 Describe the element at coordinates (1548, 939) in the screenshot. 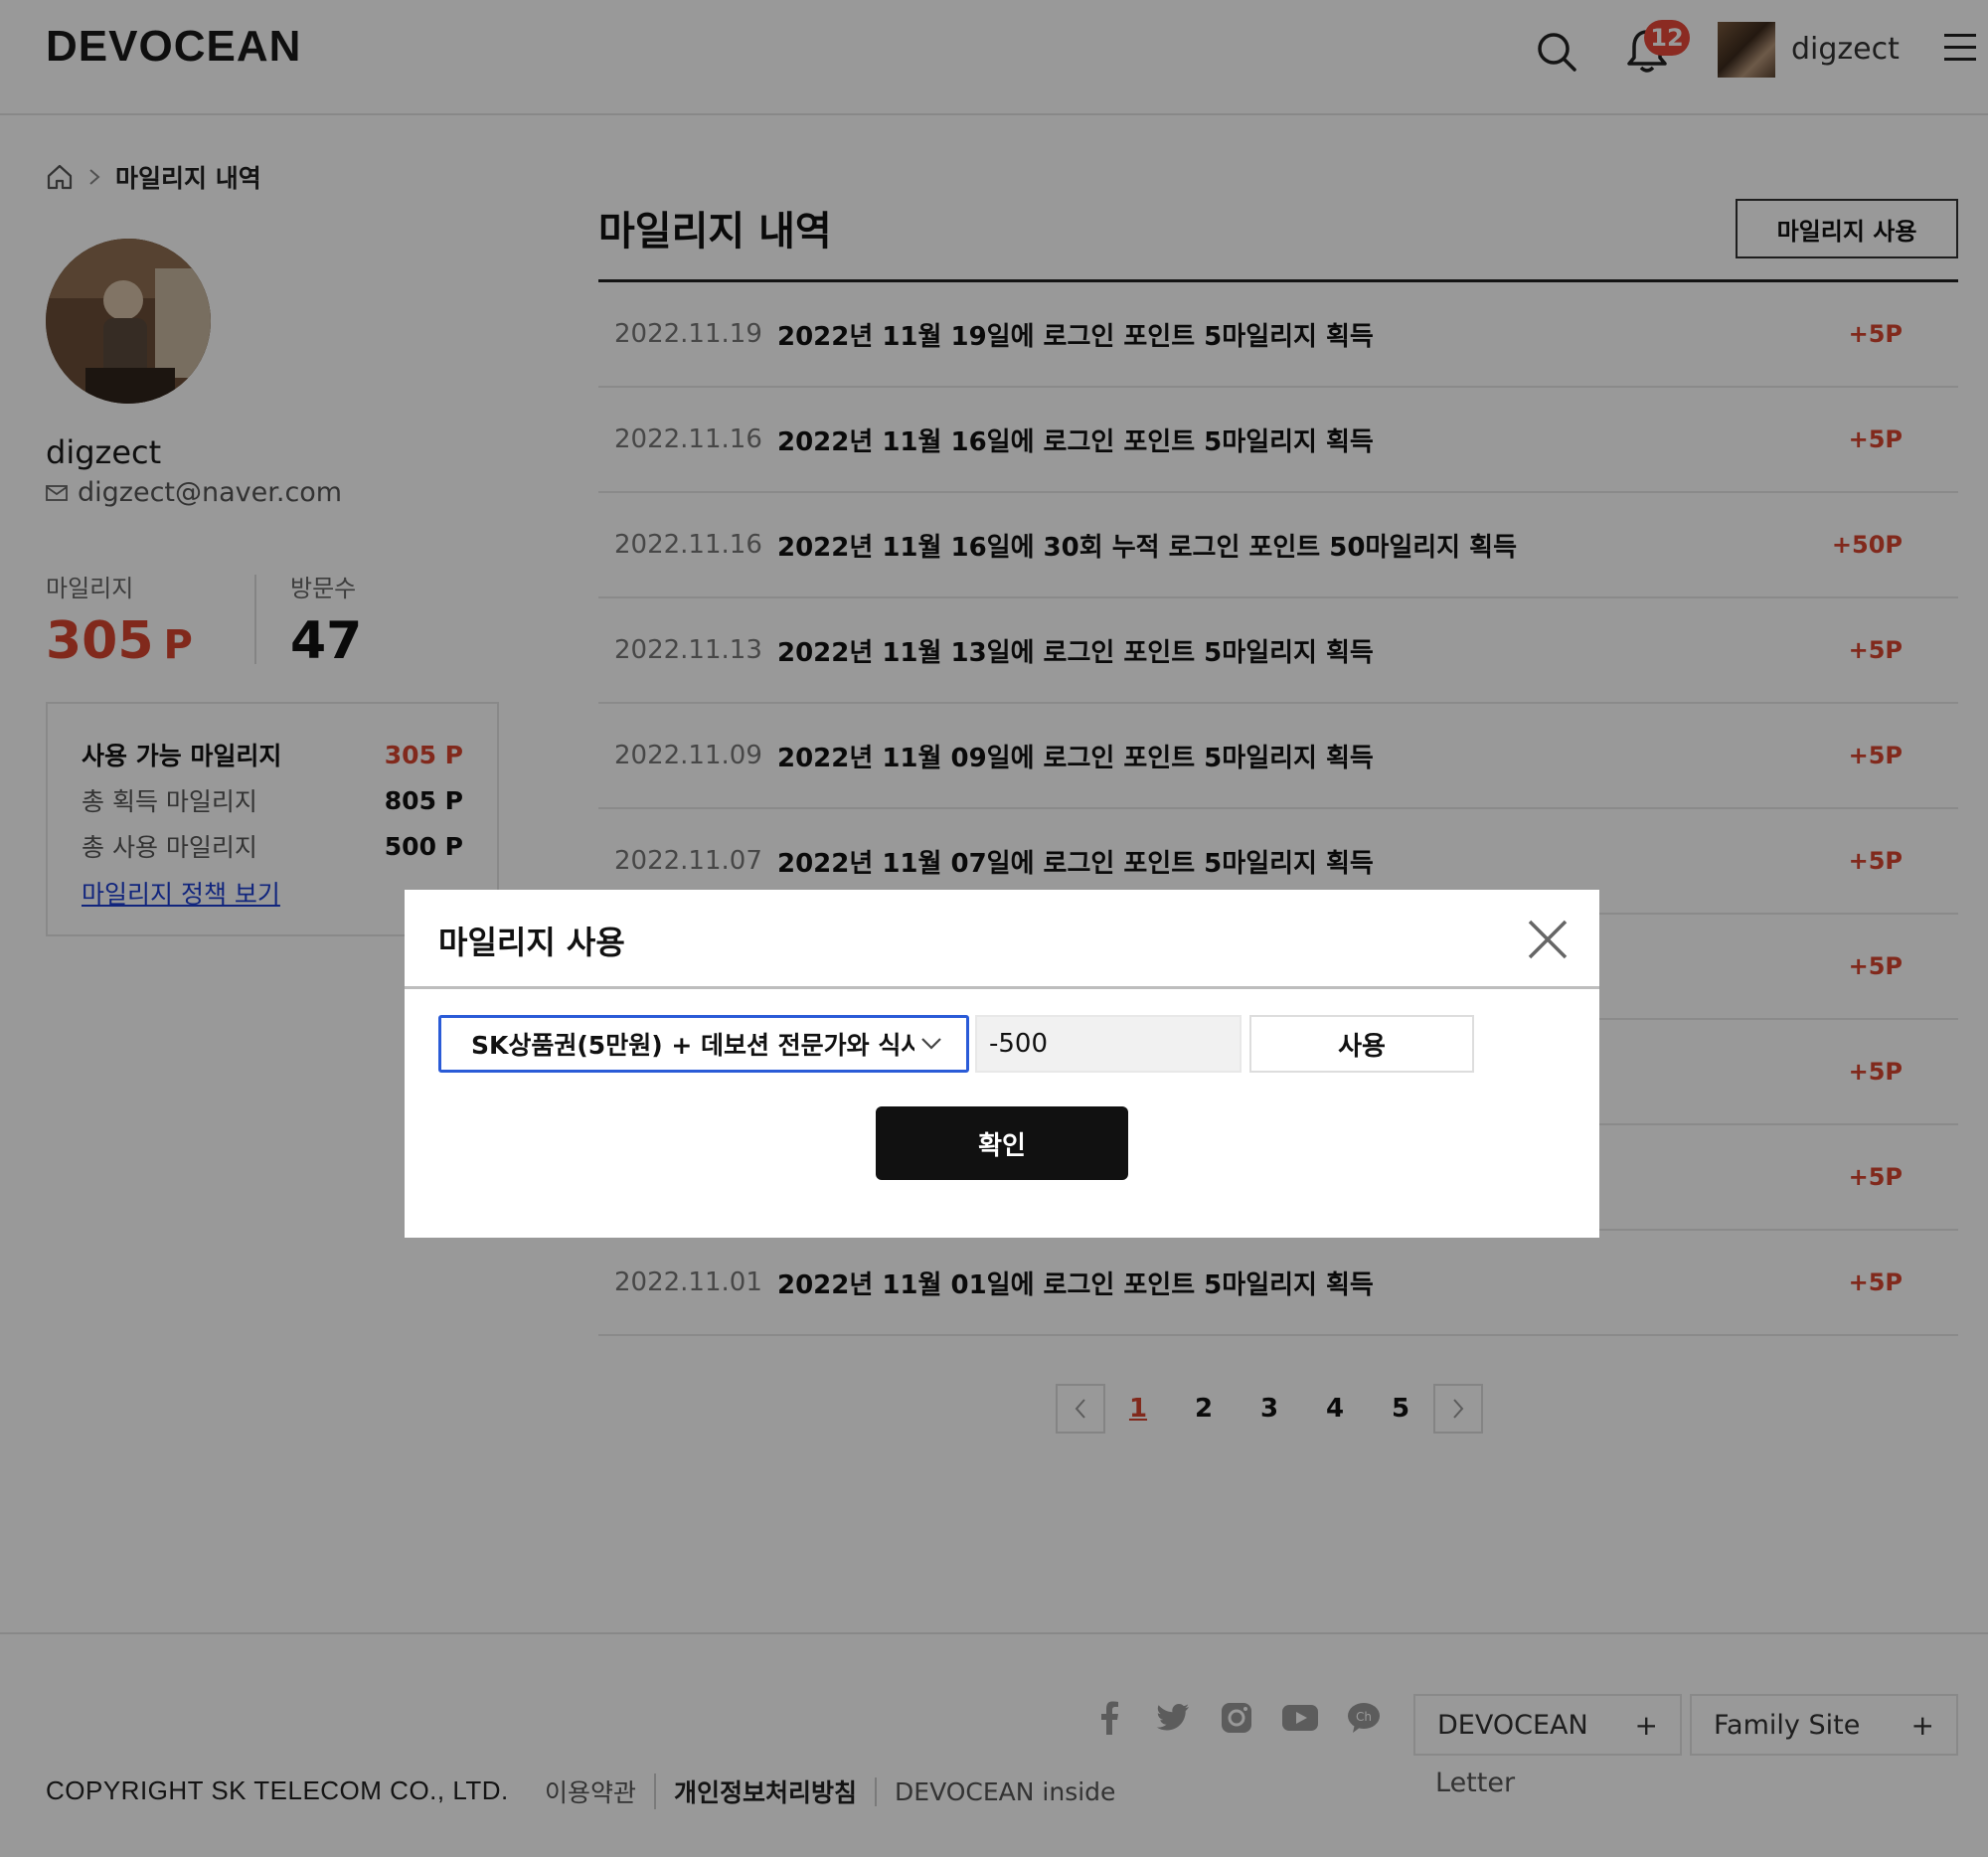

I see `close-icon` at that location.